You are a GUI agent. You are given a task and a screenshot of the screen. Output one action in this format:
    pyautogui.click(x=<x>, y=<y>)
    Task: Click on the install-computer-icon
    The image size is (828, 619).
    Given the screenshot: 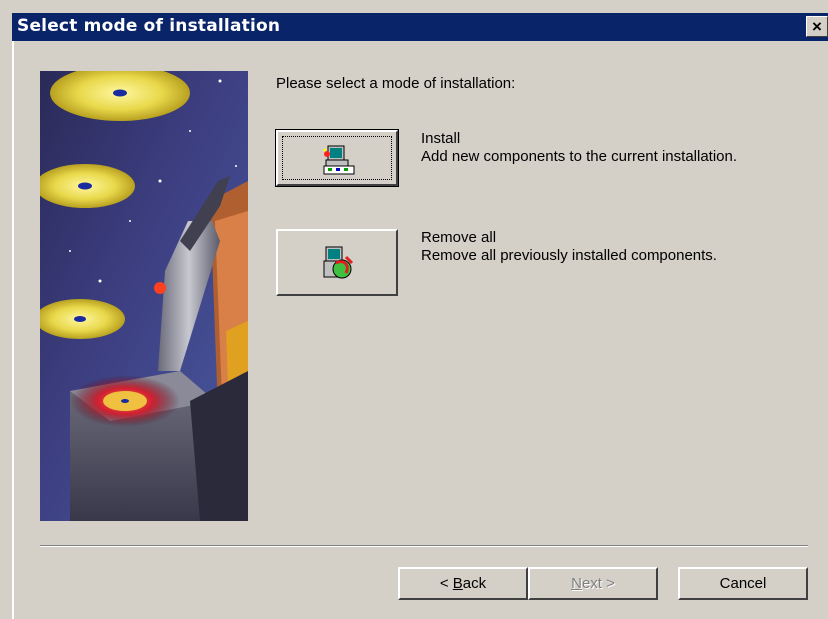 What is the action you would take?
    pyautogui.click(x=339, y=160)
    